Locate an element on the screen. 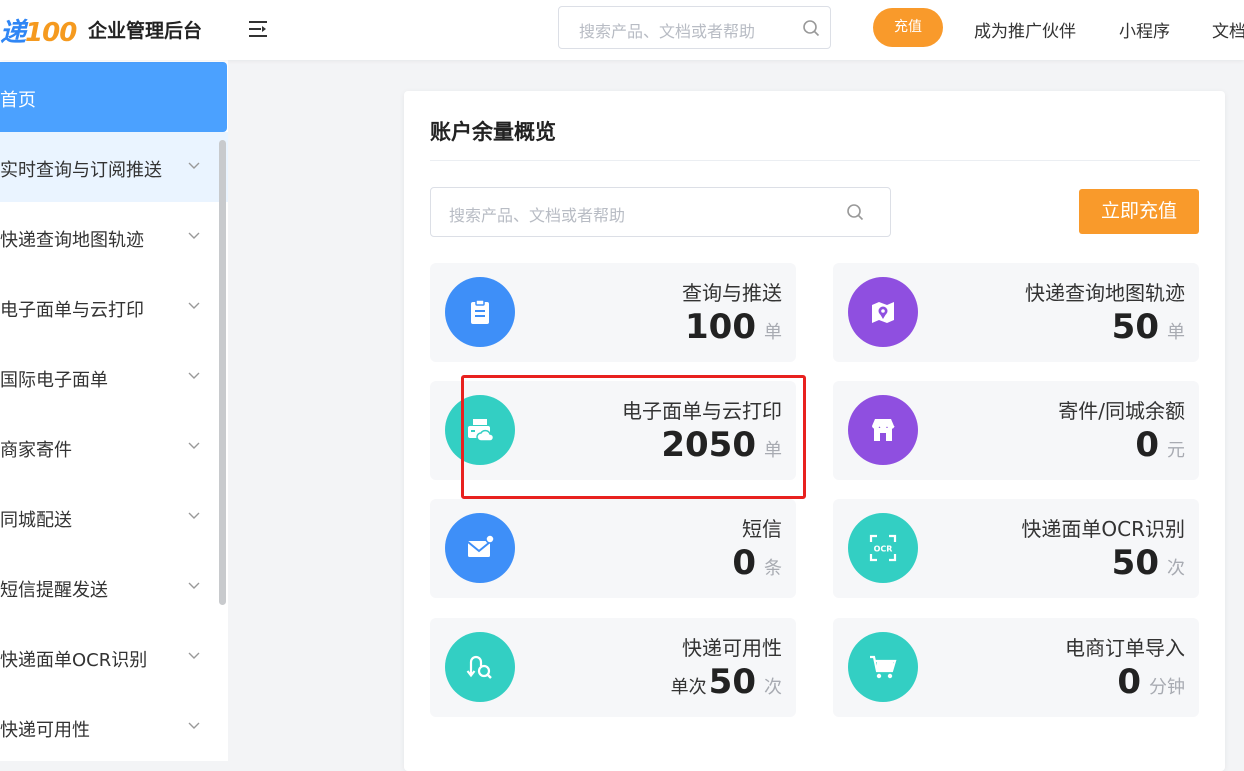  tile-value-row: 100 单 is located at coordinates (733, 327).